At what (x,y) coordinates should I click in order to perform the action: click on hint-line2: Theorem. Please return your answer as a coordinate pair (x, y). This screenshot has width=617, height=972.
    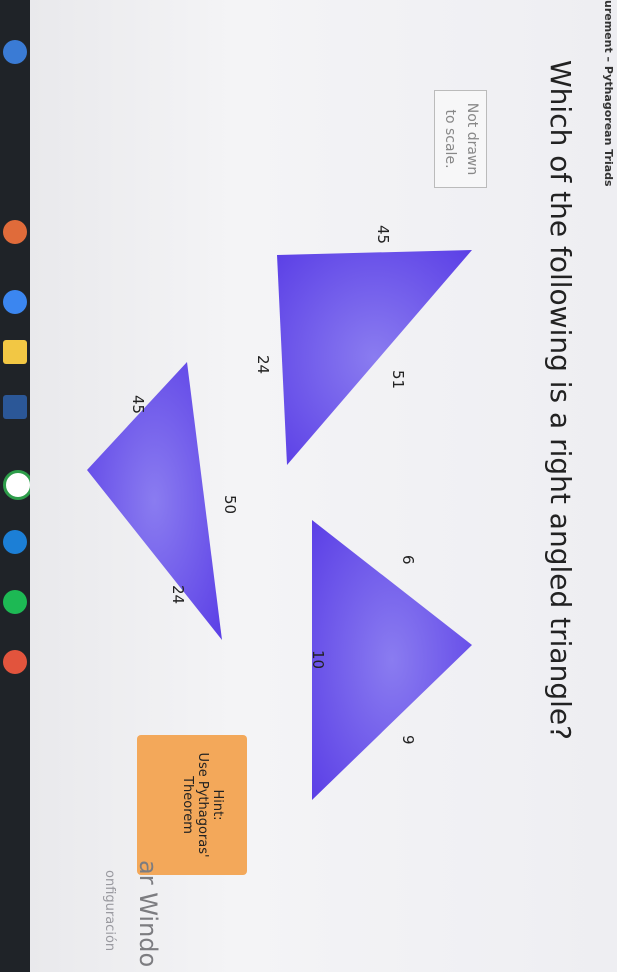
    Looking at the image, I should click on (187, 805).